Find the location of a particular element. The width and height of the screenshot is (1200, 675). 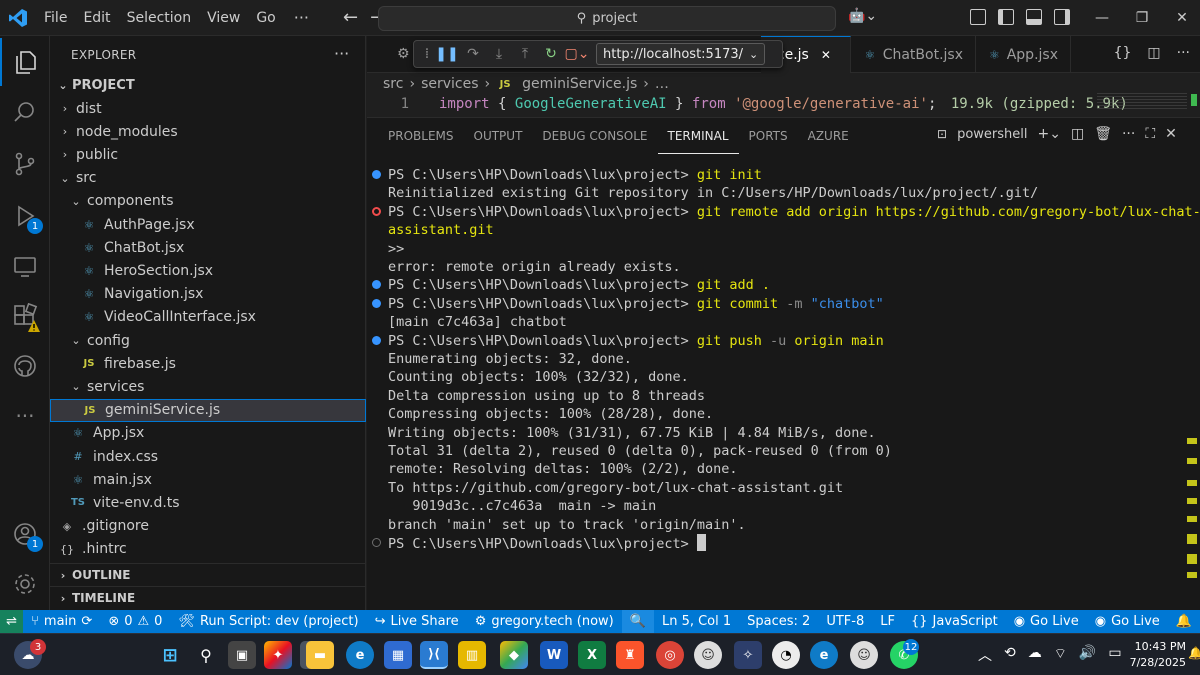

restart-icon: ↻ is located at coordinates (551, 54).